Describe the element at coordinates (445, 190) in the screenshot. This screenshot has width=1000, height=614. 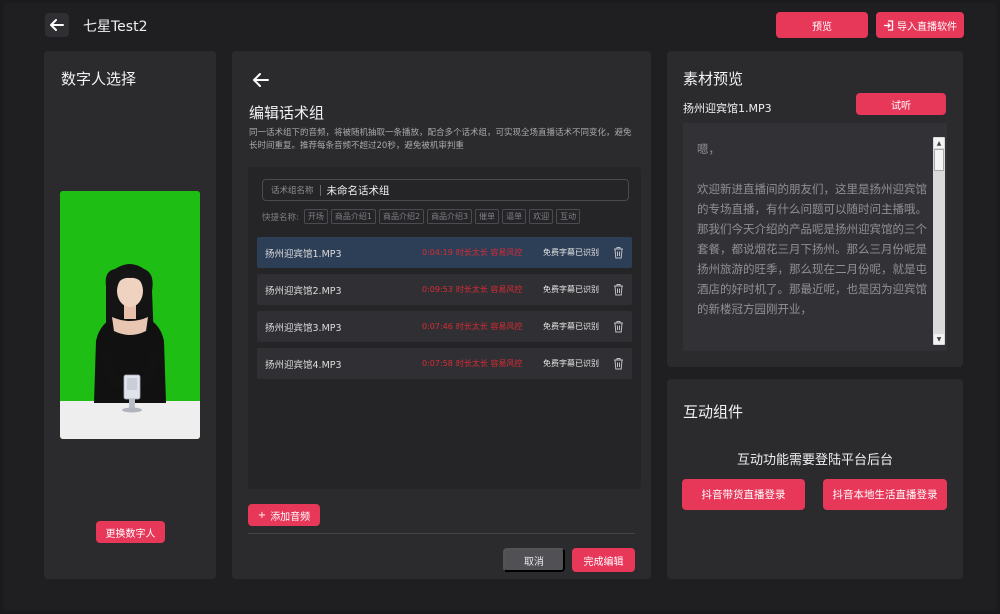
I see `group-name-field: 话术组名称 未命名话术组` at that location.